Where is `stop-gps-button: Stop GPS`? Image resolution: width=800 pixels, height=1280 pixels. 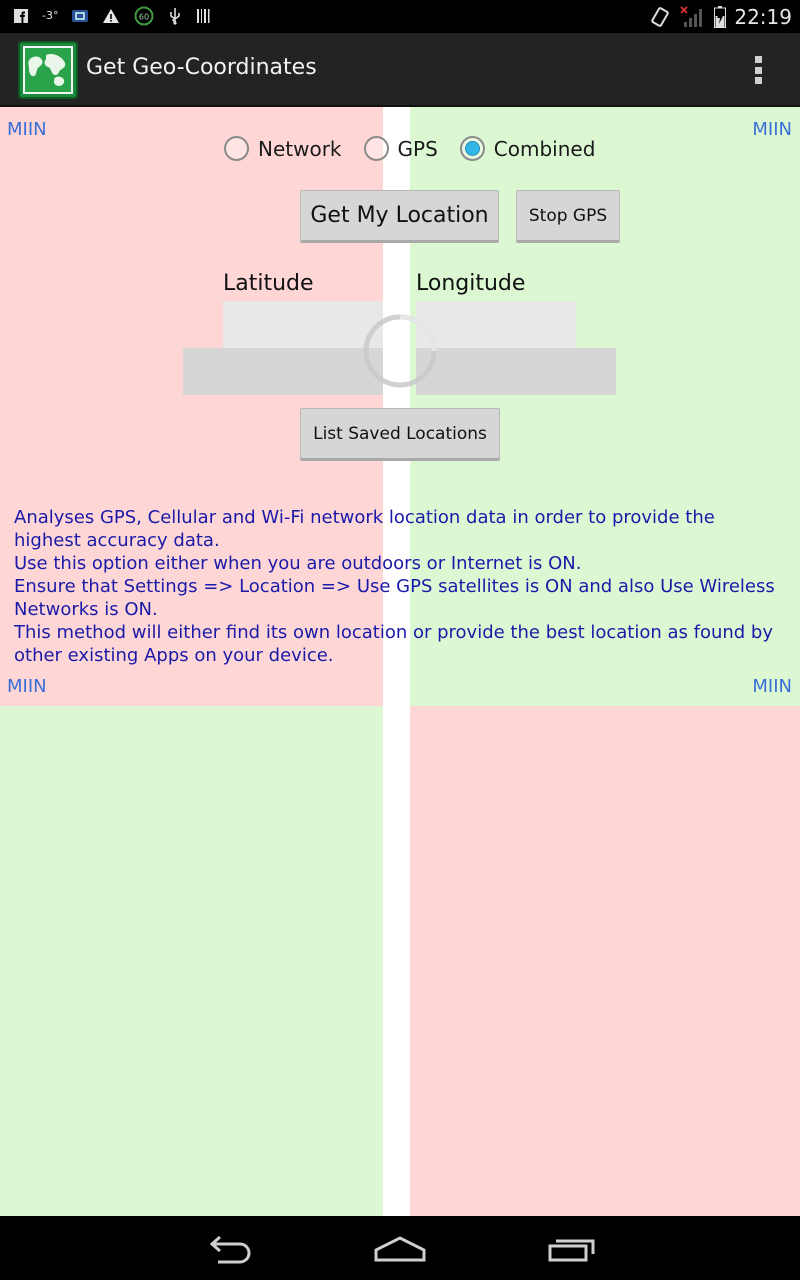 stop-gps-button: Stop GPS is located at coordinates (568, 216).